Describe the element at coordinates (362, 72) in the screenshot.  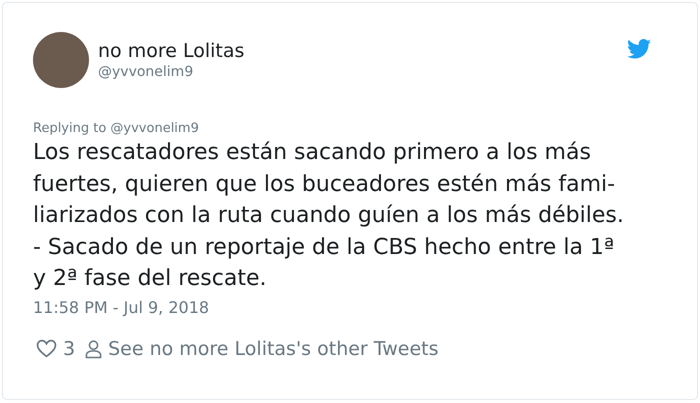
I see `author-handle: @yvvonelim9` at that location.